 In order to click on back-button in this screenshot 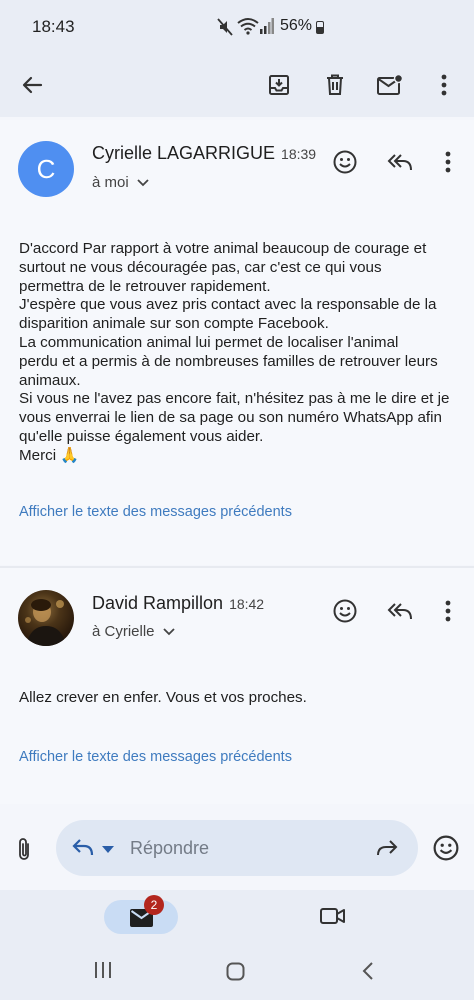, I will do `click(32, 87)`.